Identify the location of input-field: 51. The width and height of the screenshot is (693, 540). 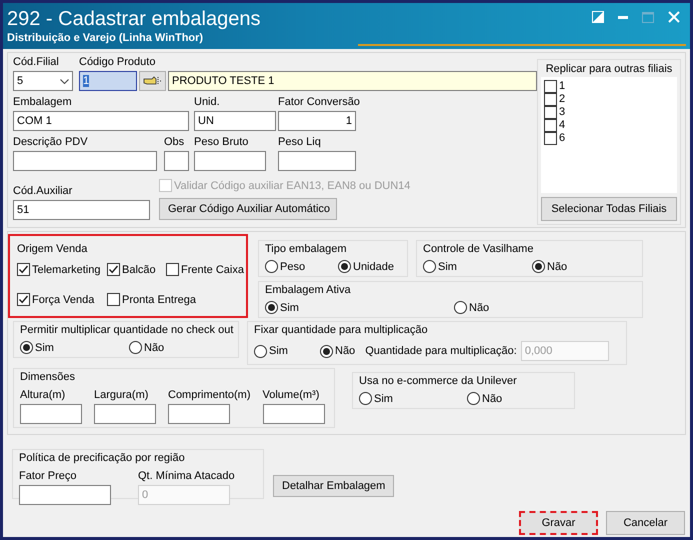
(81, 210).